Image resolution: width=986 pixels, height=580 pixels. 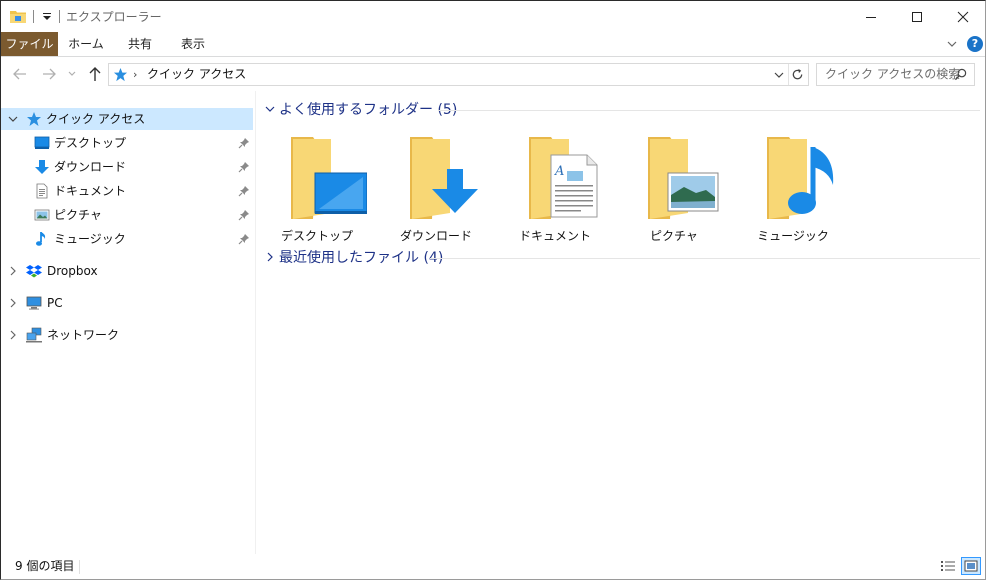 What do you see at coordinates (793, 236) in the screenshot?
I see `folder-label: ミュージック` at bounding box center [793, 236].